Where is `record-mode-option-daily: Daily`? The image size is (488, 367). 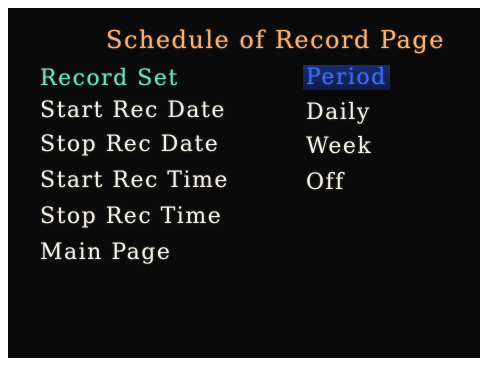 record-mode-option-daily: Daily is located at coordinates (338, 112).